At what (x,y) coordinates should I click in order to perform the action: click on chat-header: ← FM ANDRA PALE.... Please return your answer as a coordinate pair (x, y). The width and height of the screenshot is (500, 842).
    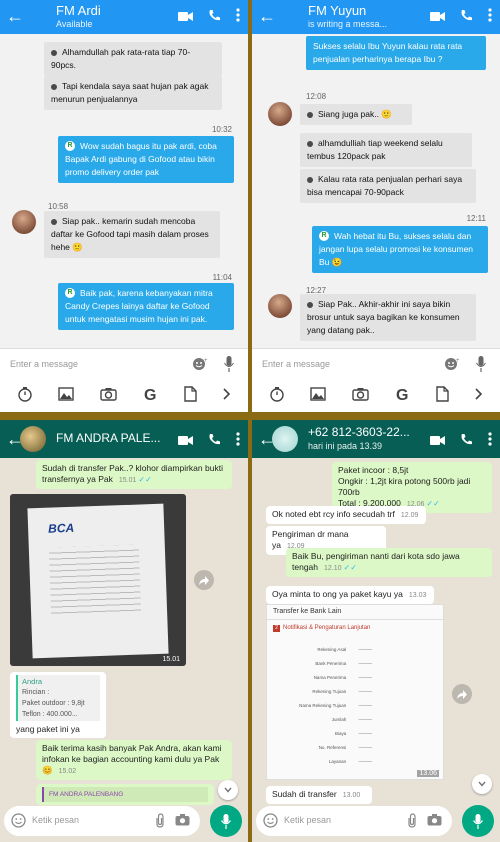
    Looking at the image, I should click on (124, 439).